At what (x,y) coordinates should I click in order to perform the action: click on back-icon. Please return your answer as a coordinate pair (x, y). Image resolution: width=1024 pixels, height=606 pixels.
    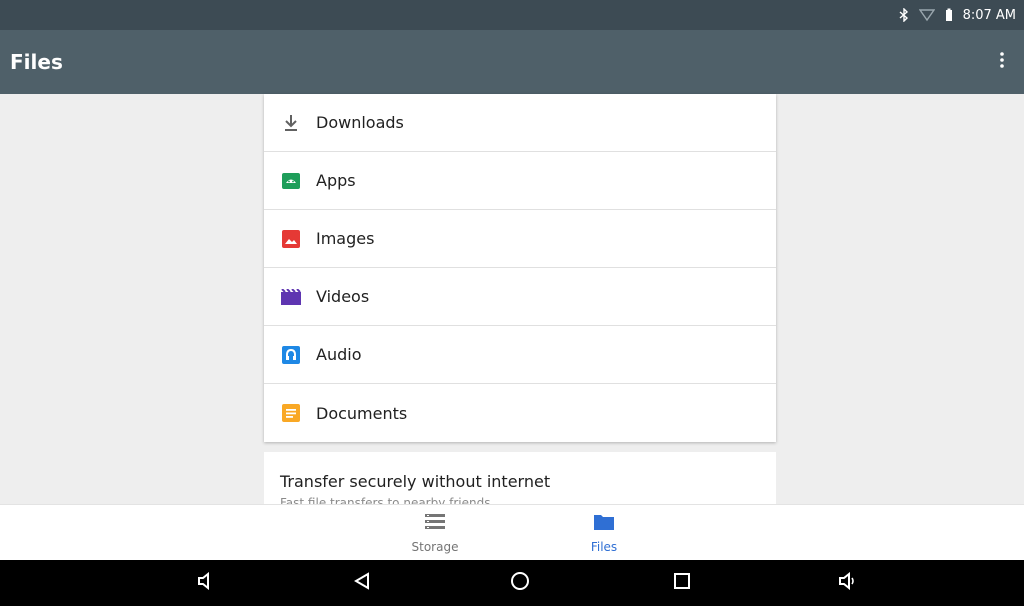
    Looking at the image, I should click on (362, 583).